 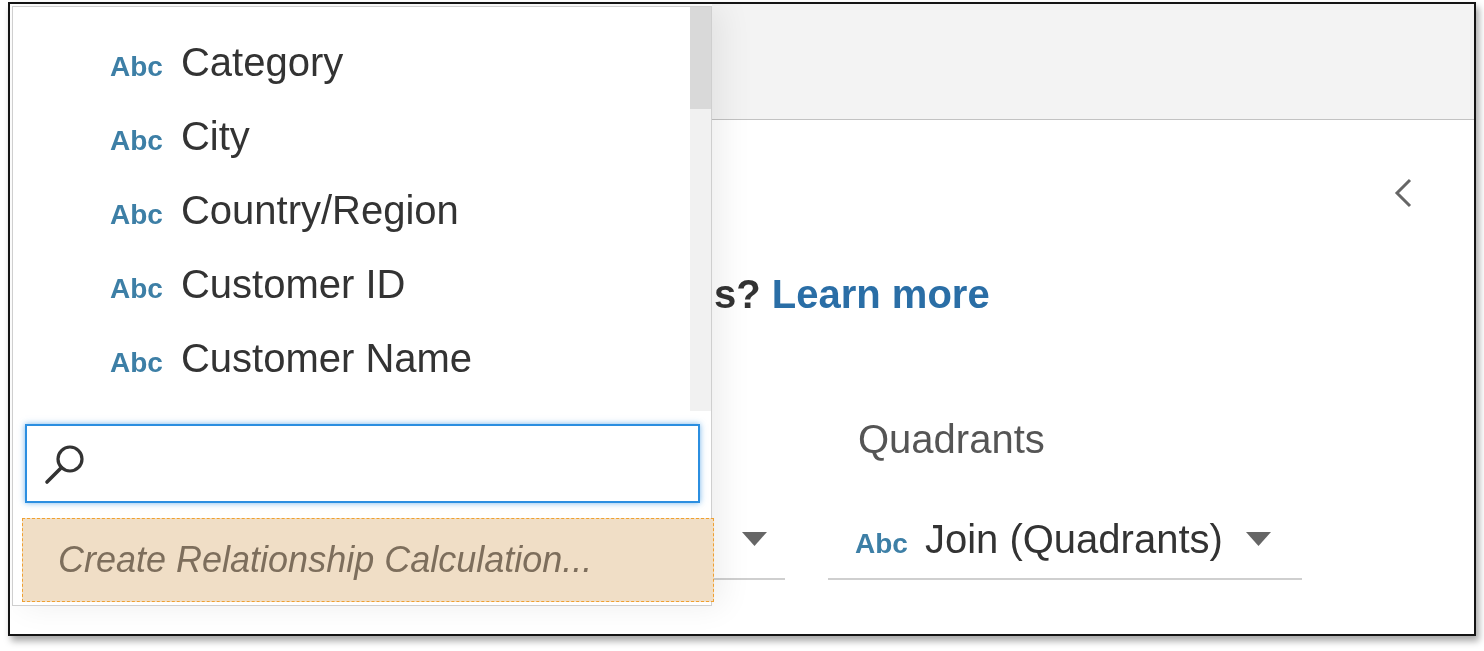 I want to click on search-icon, so click(x=65, y=463).